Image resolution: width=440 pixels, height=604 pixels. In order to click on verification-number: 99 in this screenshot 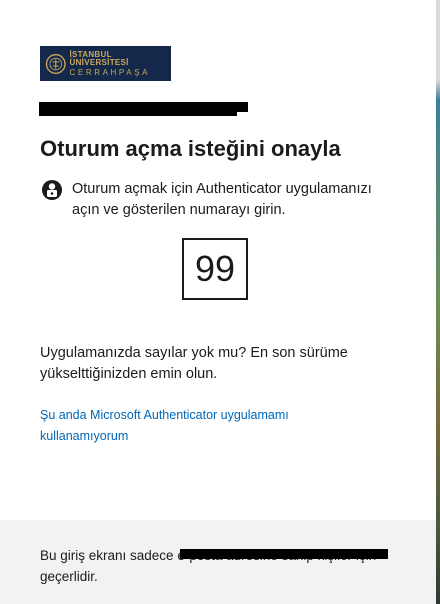, I will do `click(215, 269)`.